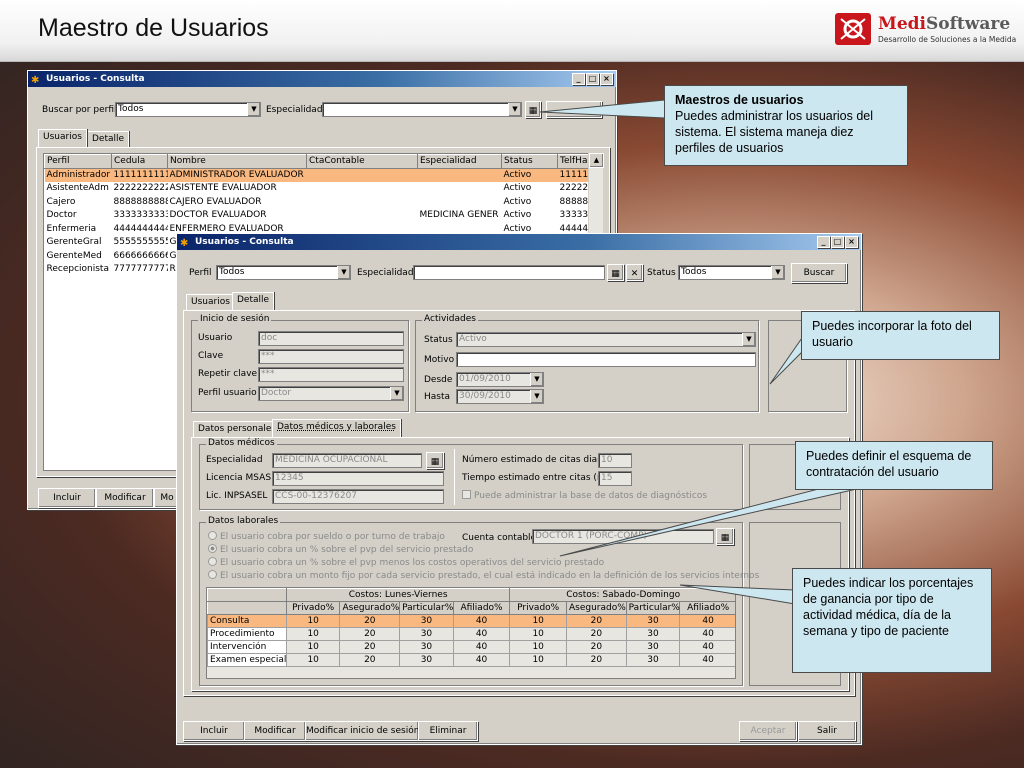 The width and height of the screenshot is (1024, 768). Describe the element at coordinates (336, 428) in the screenshot. I see `subtab-datos-medicos: Datos médicos y laborales` at that location.